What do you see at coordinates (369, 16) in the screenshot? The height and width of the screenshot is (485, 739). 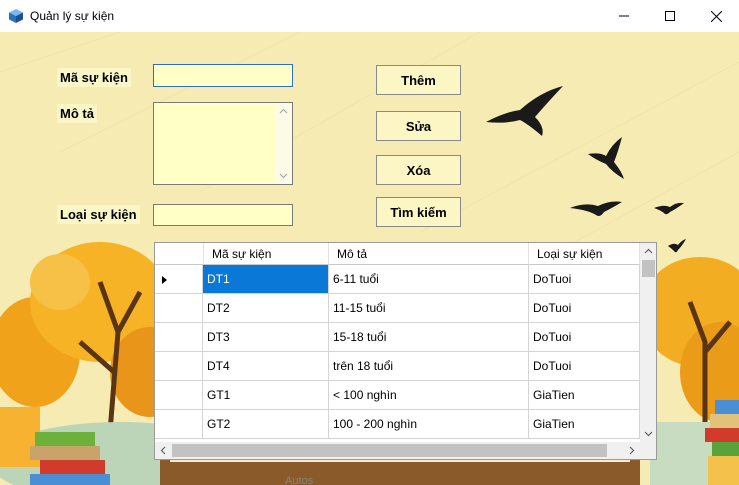 I see `title-bar: Quản lý sự kiện` at bounding box center [369, 16].